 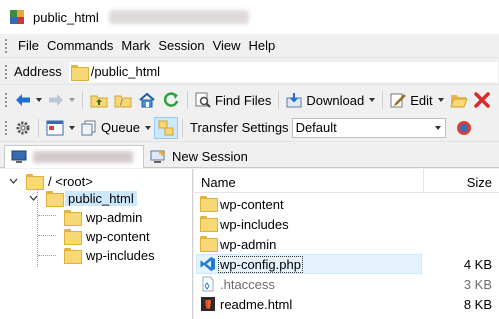 What do you see at coordinates (125, 71) in the screenshot?
I see `address-path: /public_html` at bounding box center [125, 71].